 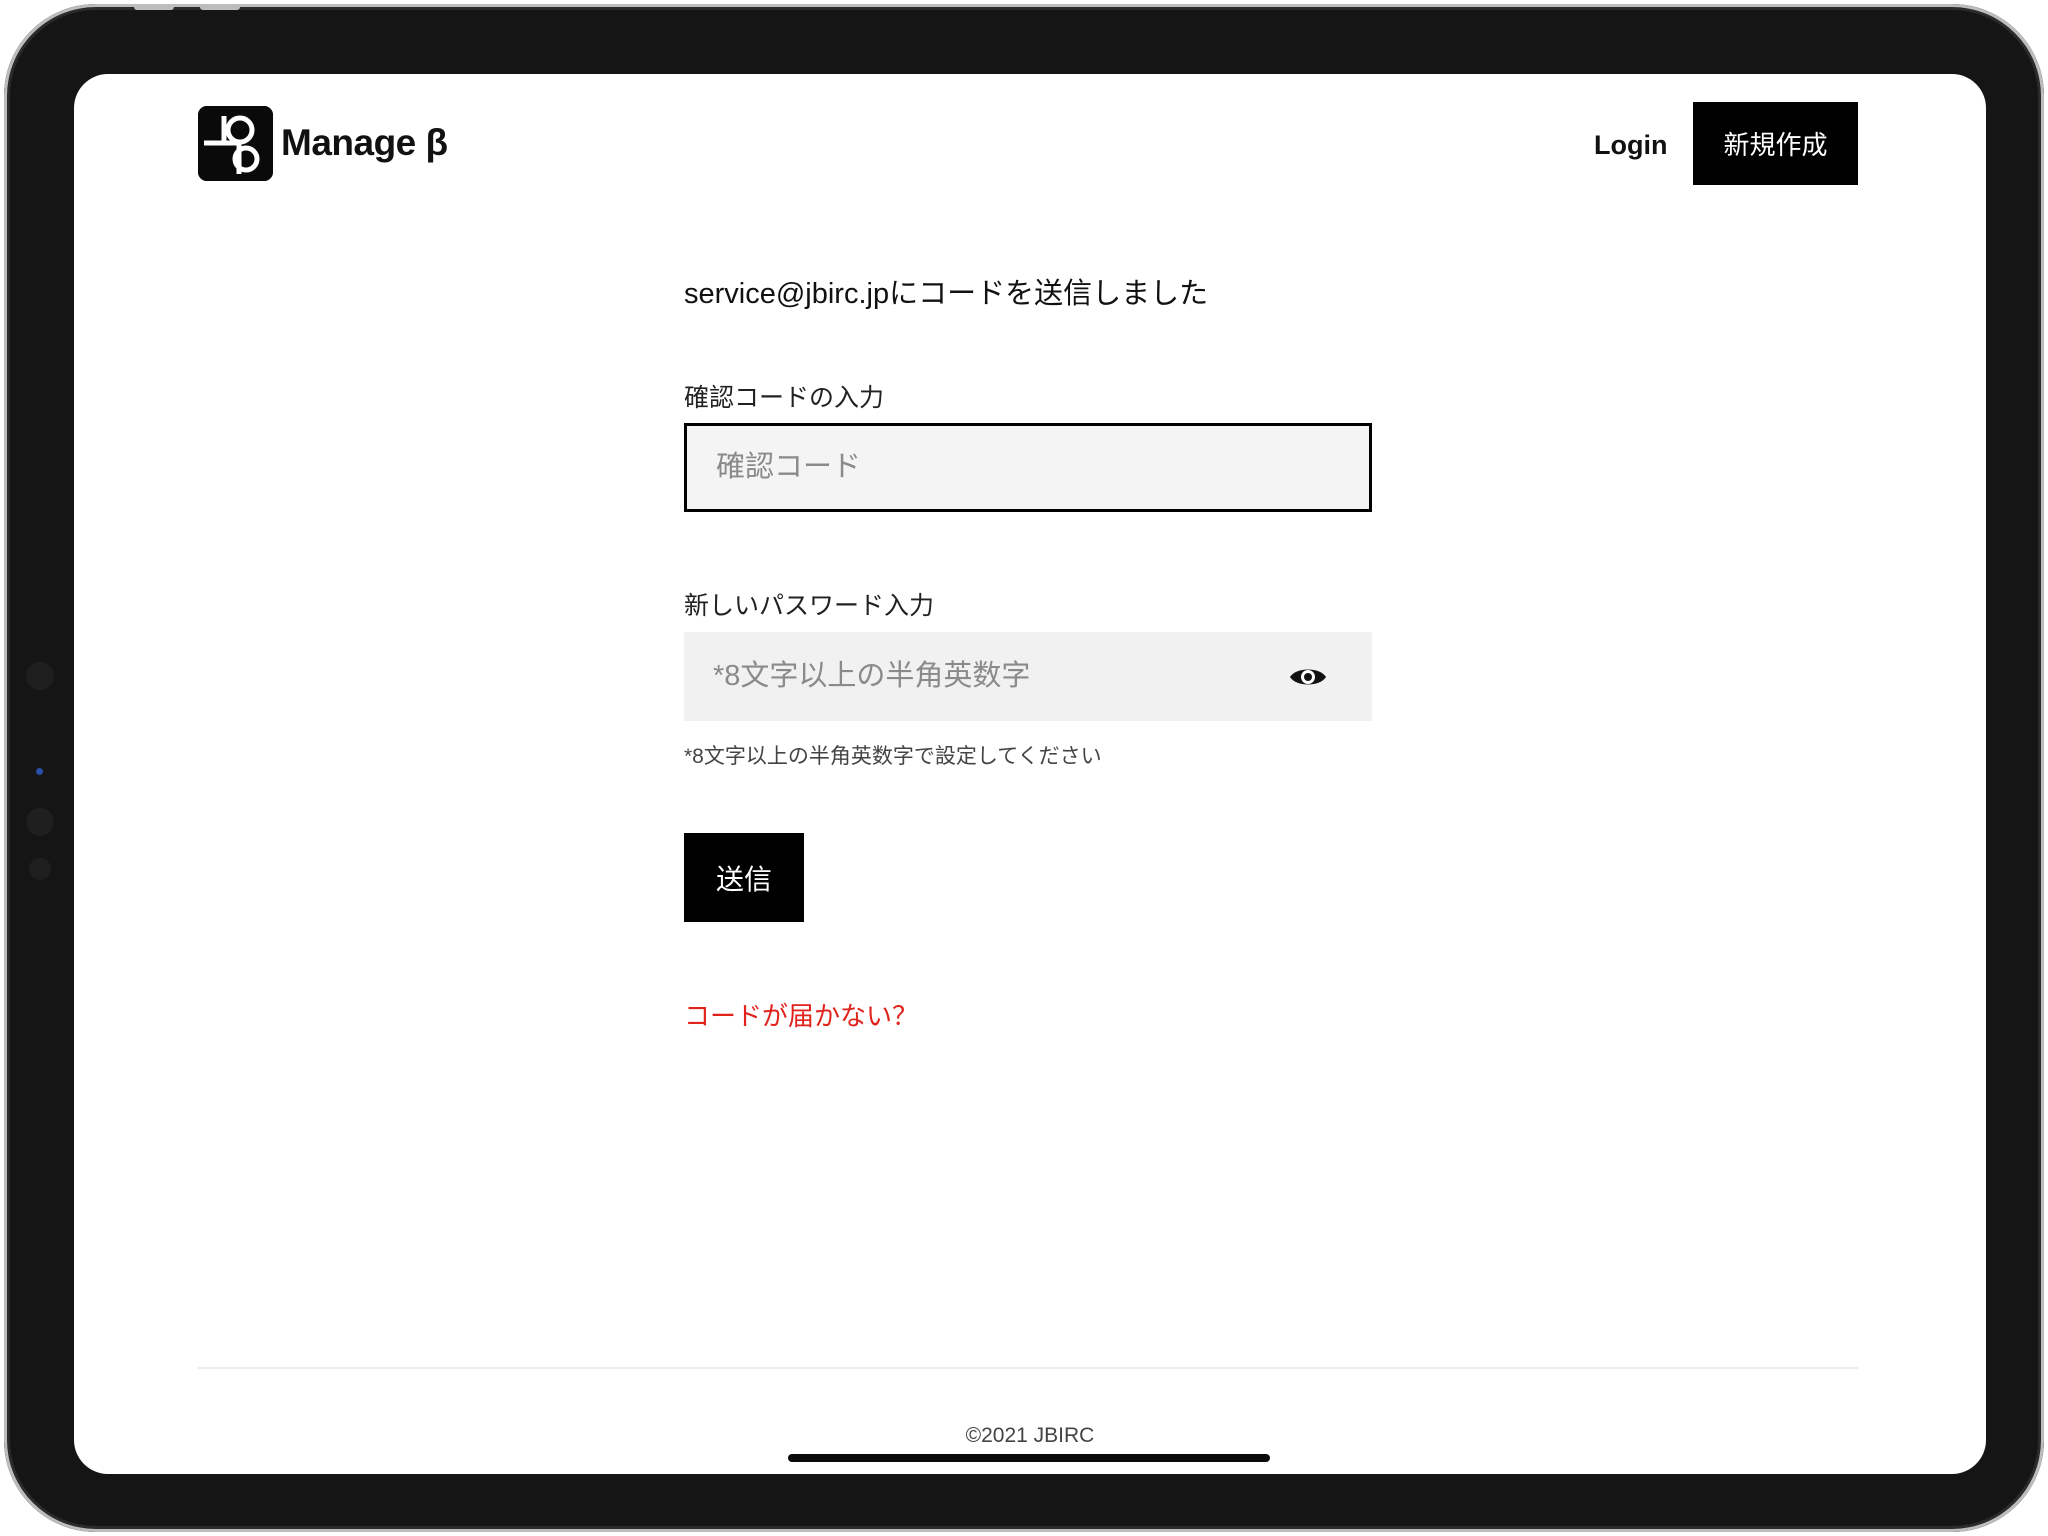 What do you see at coordinates (1308, 677) in the screenshot?
I see `eye-icon` at bounding box center [1308, 677].